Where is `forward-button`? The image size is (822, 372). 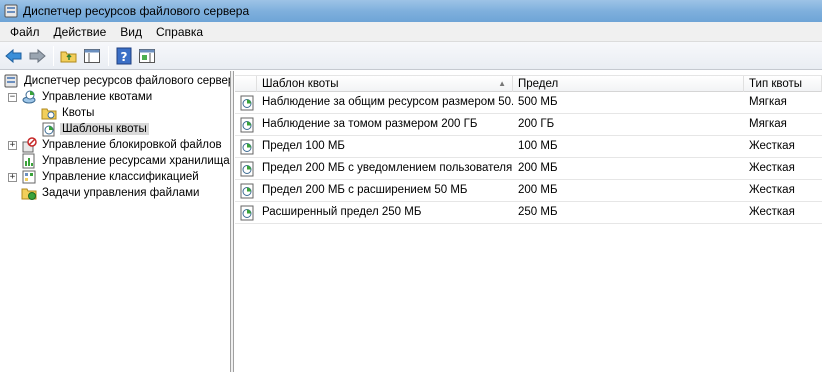
forward-button is located at coordinates (37, 56).